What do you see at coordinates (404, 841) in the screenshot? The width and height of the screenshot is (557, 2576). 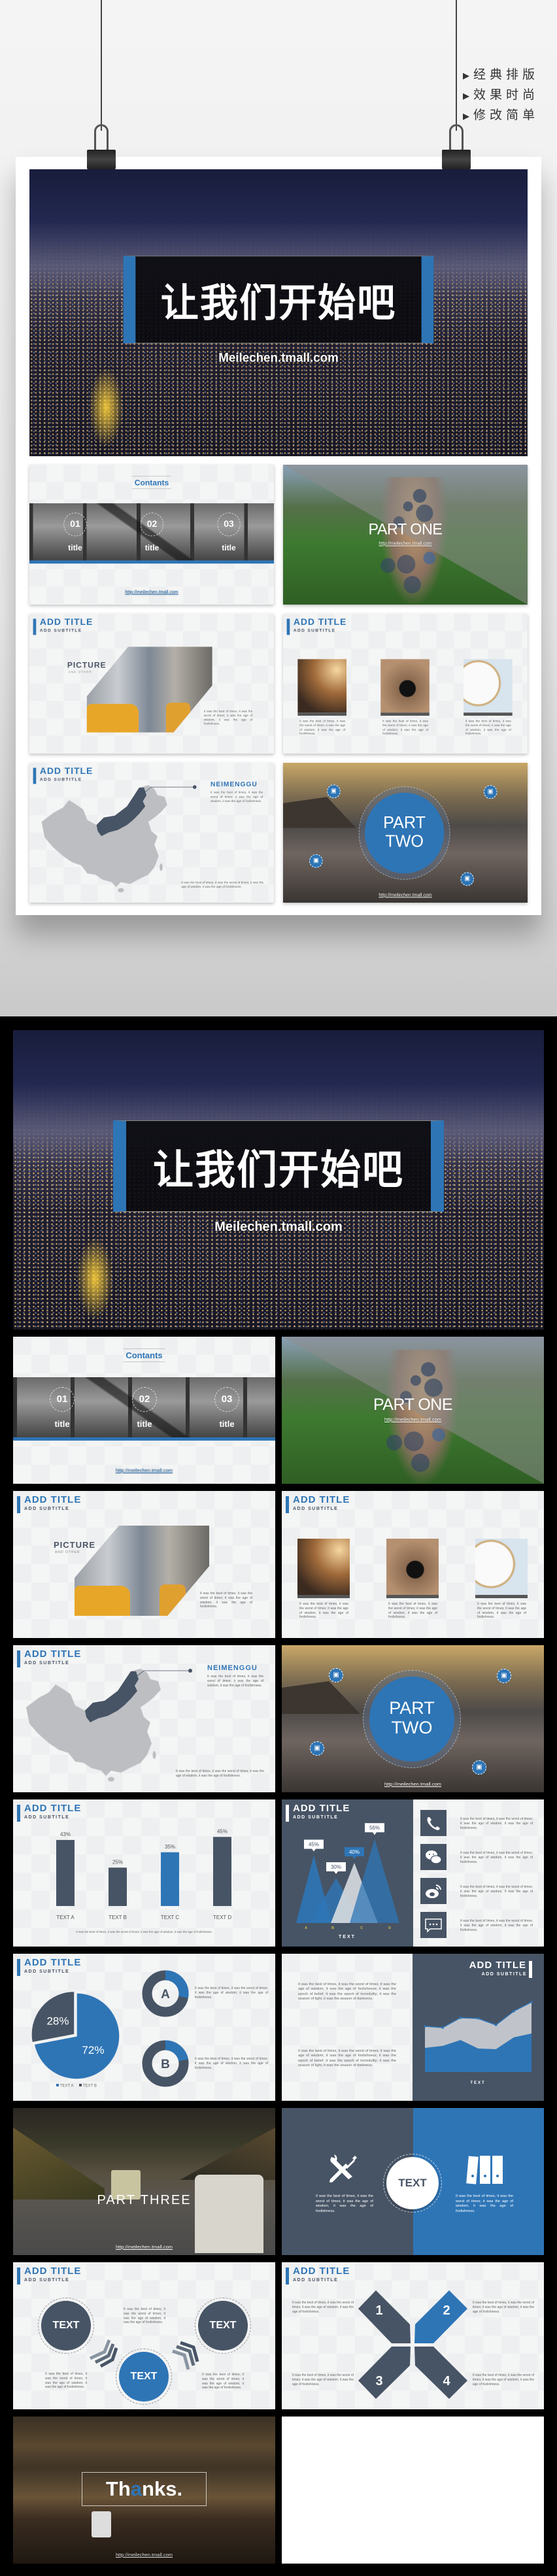 I see `part-two-line2: TWO` at bounding box center [404, 841].